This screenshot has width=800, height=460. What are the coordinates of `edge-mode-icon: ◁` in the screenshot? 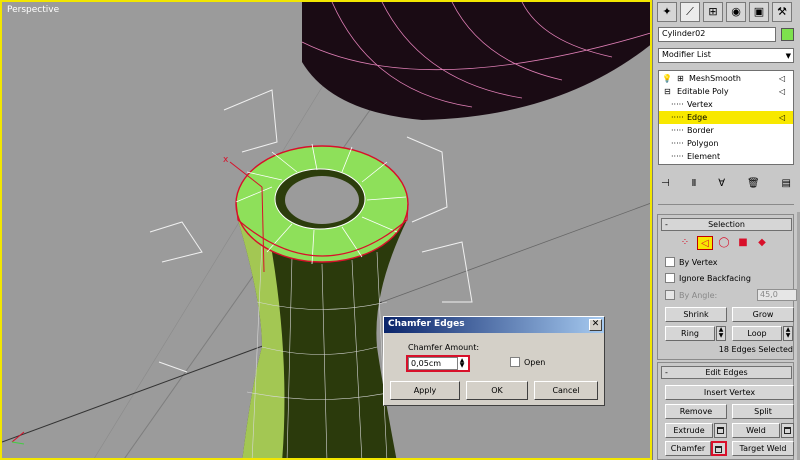 It's located at (705, 243).